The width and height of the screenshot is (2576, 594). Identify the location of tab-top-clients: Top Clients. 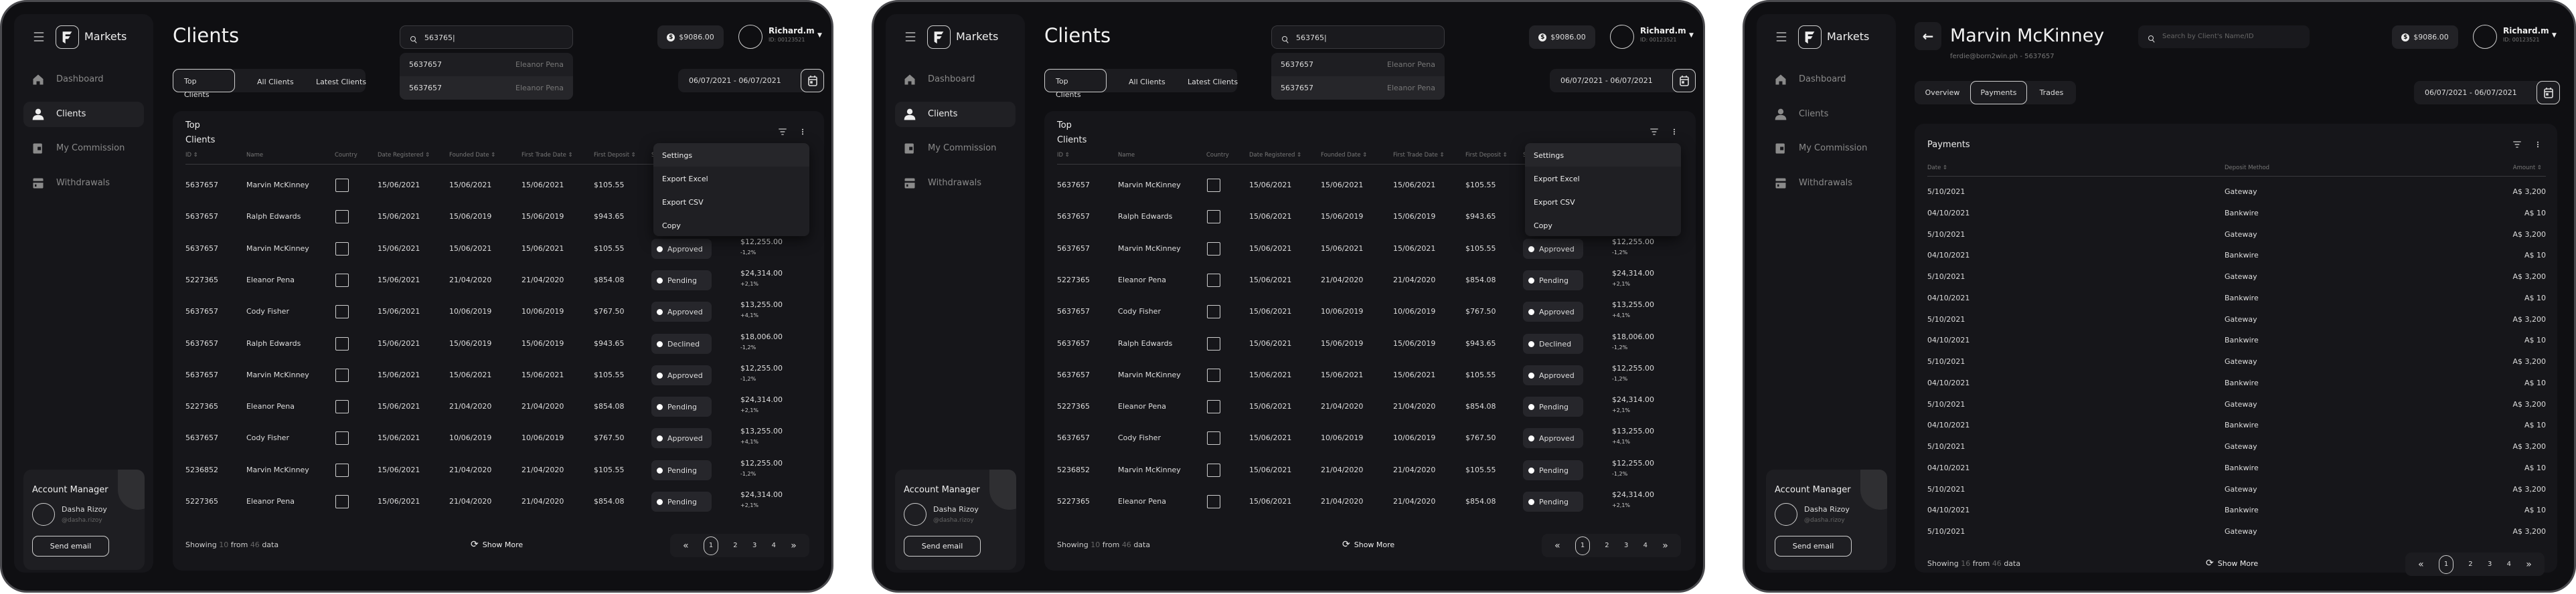
(204, 84).